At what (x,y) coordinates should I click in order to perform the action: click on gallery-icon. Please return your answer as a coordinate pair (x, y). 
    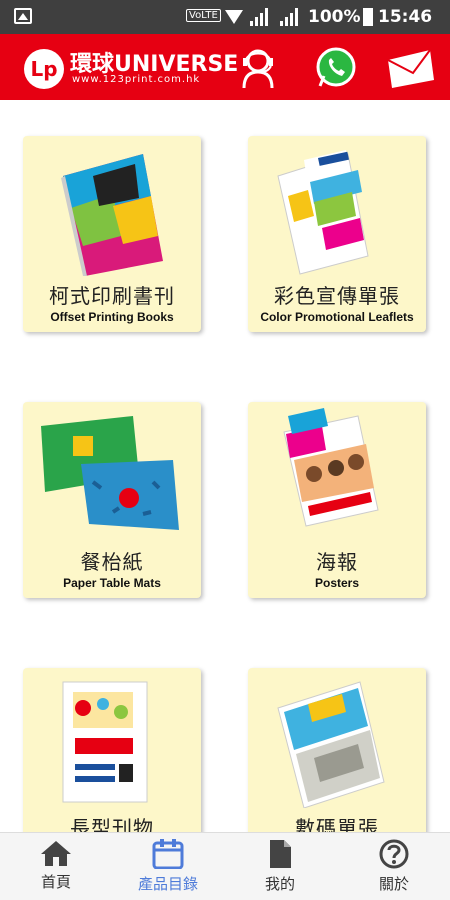
    Looking at the image, I should click on (23, 16).